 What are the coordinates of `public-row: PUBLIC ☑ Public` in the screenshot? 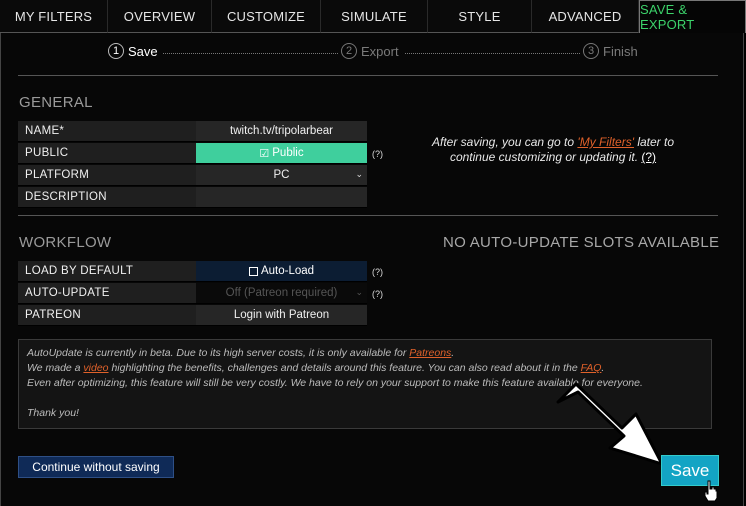 It's located at (192, 153).